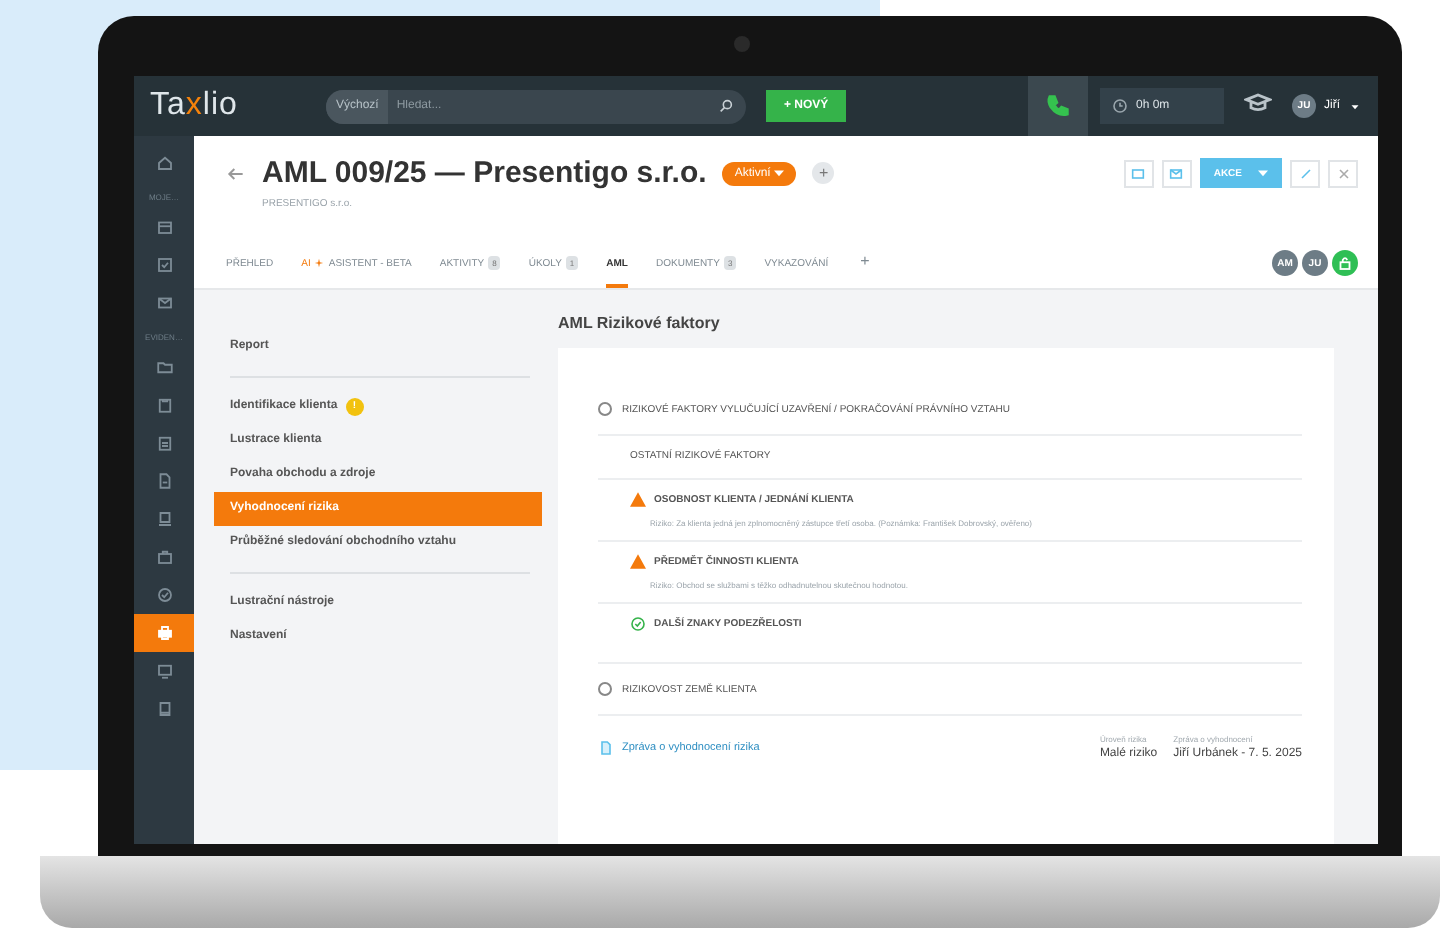  I want to click on sparkle-icon, so click(319, 263).